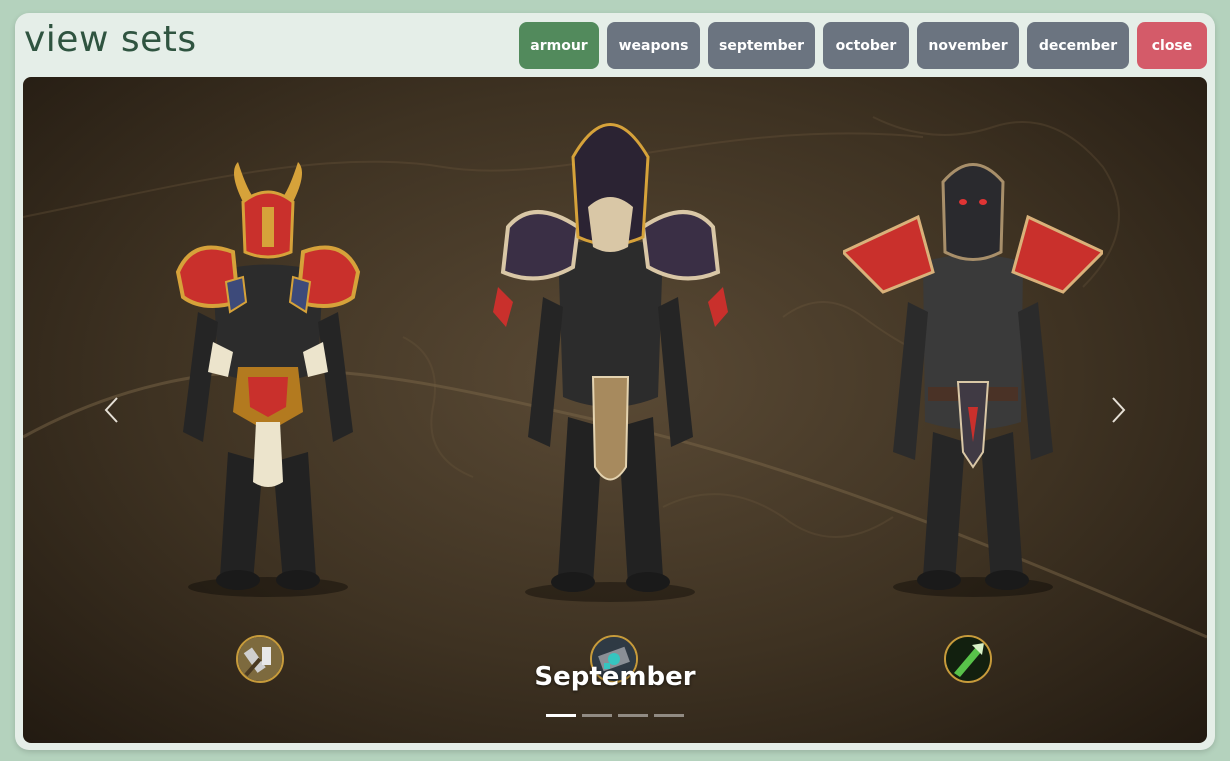 The width and height of the screenshot is (1230, 761). Describe the element at coordinates (615, 715) in the screenshot. I see `slide-indicators` at that location.